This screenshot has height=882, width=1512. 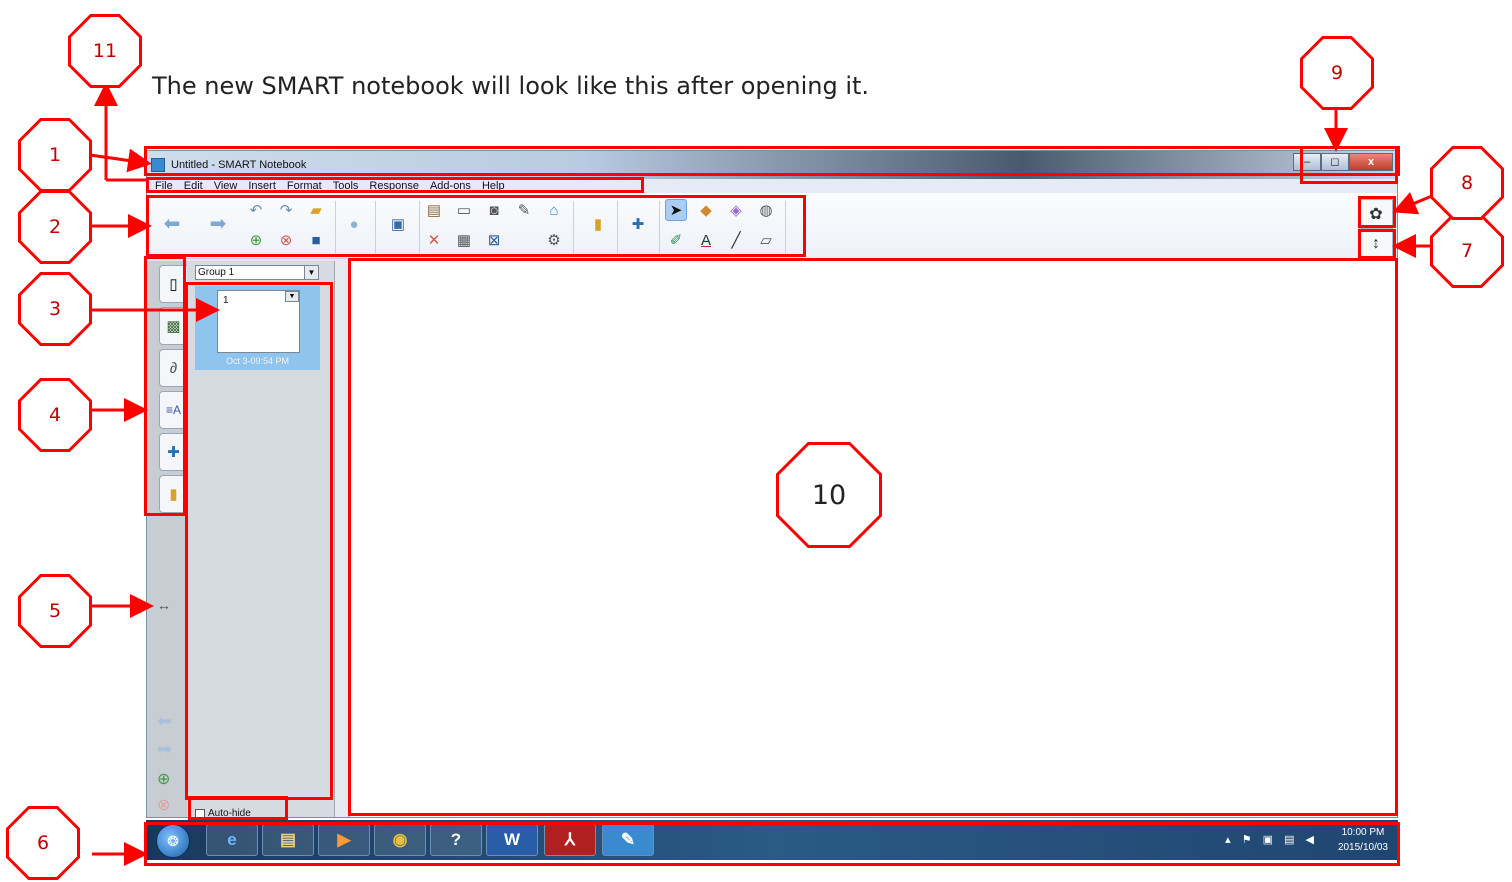 What do you see at coordinates (829, 495) in the screenshot?
I see `annotation-label-10: 10` at bounding box center [829, 495].